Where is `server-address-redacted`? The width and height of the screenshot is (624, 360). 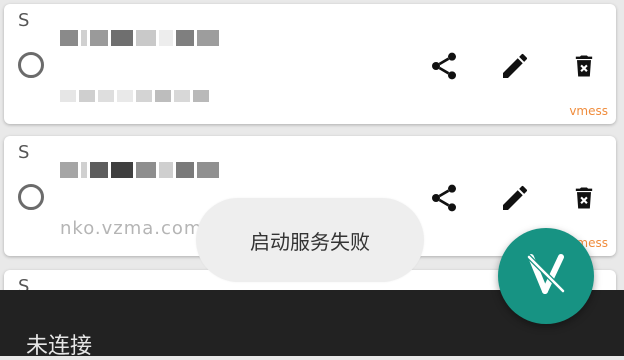 server-address-redacted is located at coordinates (134, 96).